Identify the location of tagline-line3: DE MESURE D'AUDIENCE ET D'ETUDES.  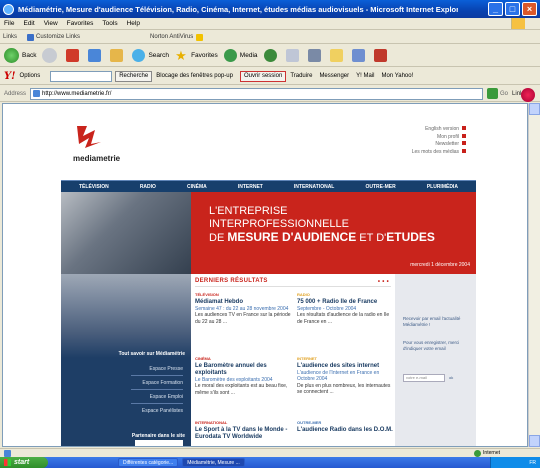
(342, 238).